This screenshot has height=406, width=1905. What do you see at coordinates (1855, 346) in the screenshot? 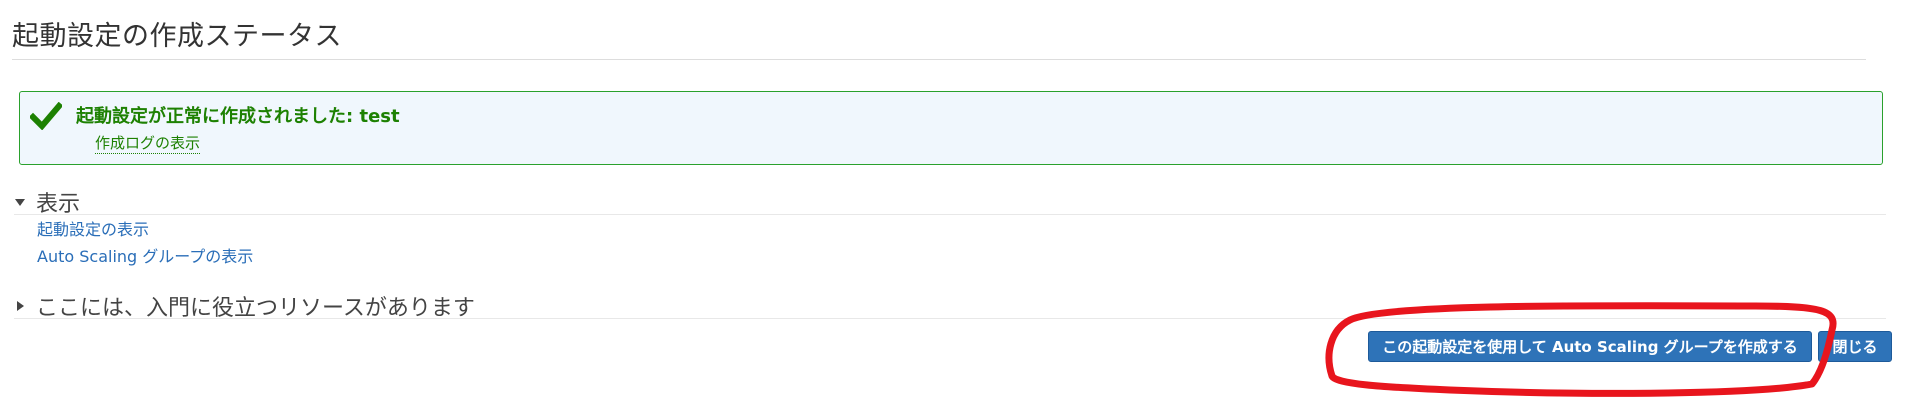
I see `close-button: 閉じる` at bounding box center [1855, 346].